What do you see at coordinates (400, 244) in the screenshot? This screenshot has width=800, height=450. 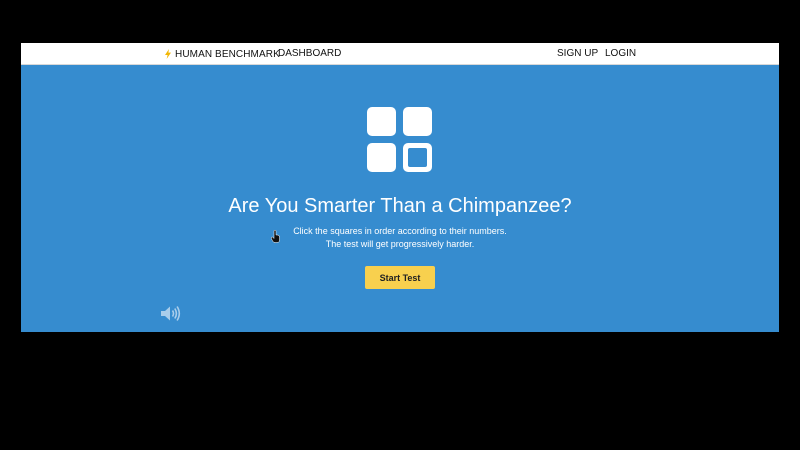 I see `instructions-line-2: The test will get progressively harder.` at bounding box center [400, 244].